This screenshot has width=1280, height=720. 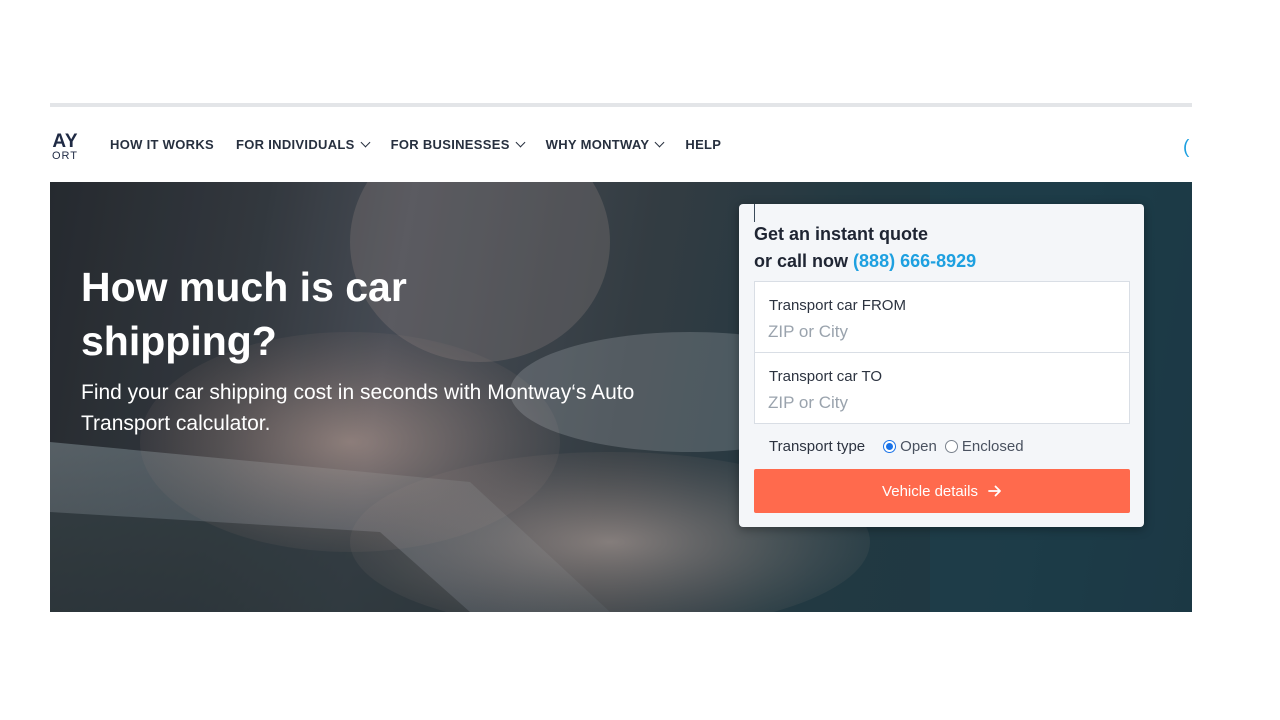 What do you see at coordinates (930, 491) in the screenshot?
I see `cta-label: Vehicle details` at bounding box center [930, 491].